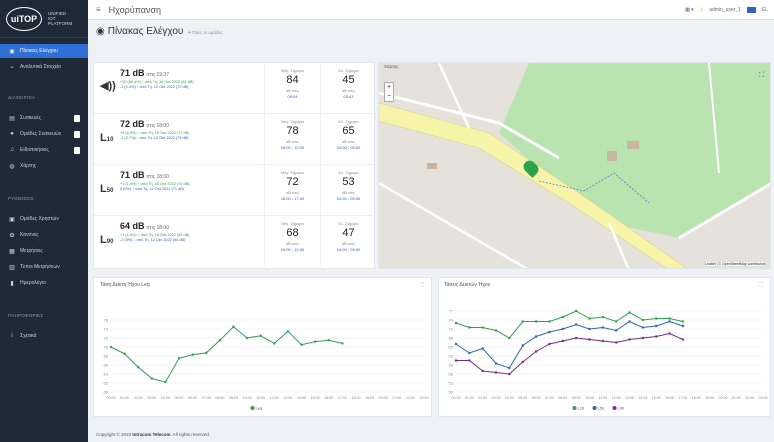 The height and width of the screenshot is (442, 774). Describe the element at coordinates (152, 189) in the screenshot. I see `trend-down: 0 (0%) ↓ από Τη, 12 Οκτ 2022 (71 dB)` at that location.